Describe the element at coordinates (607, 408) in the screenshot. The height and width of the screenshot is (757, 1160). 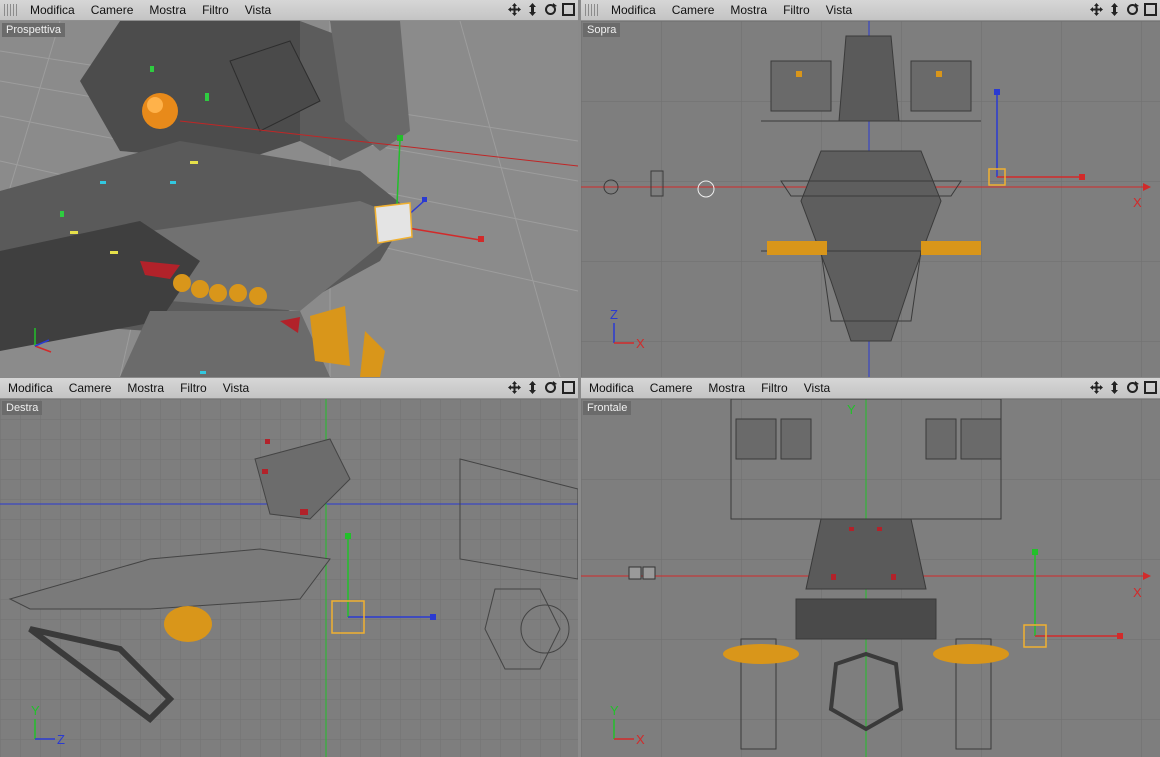
I see `viewport-label: Frontale` at that location.